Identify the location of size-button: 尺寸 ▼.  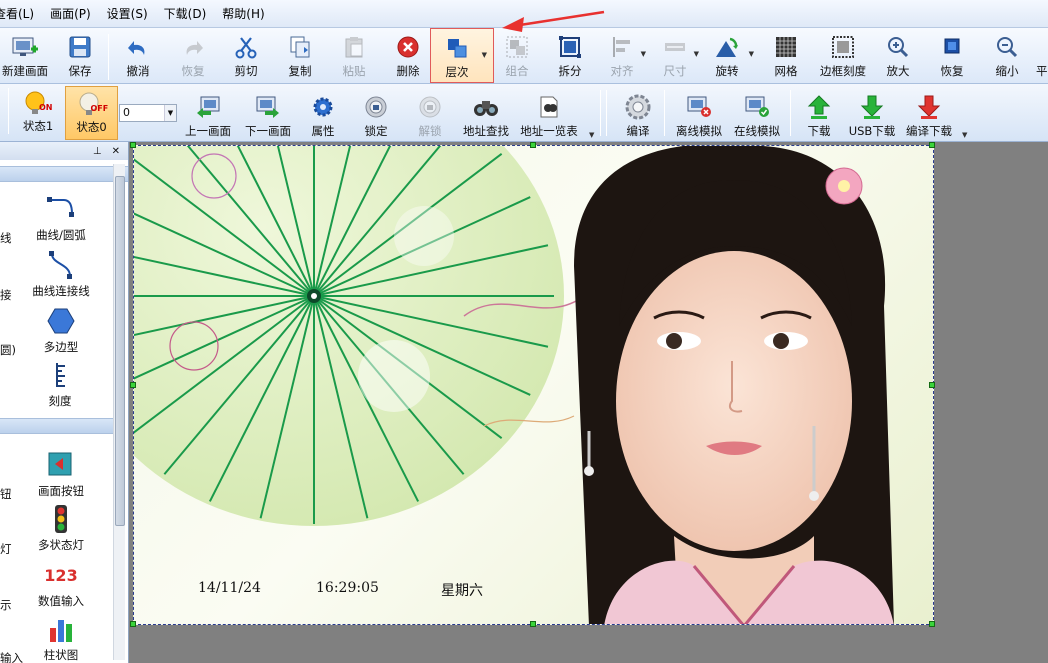
(677, 53).